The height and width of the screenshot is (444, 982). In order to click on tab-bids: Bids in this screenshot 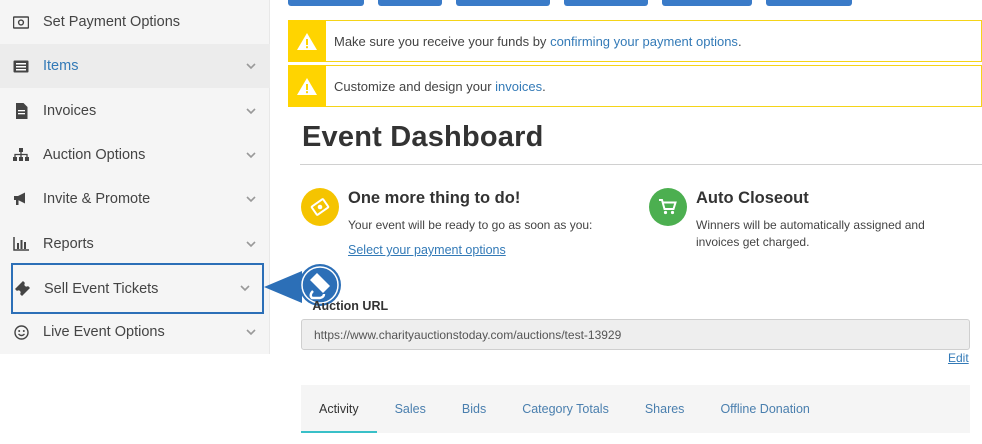, I will do `click(474, 409)`.